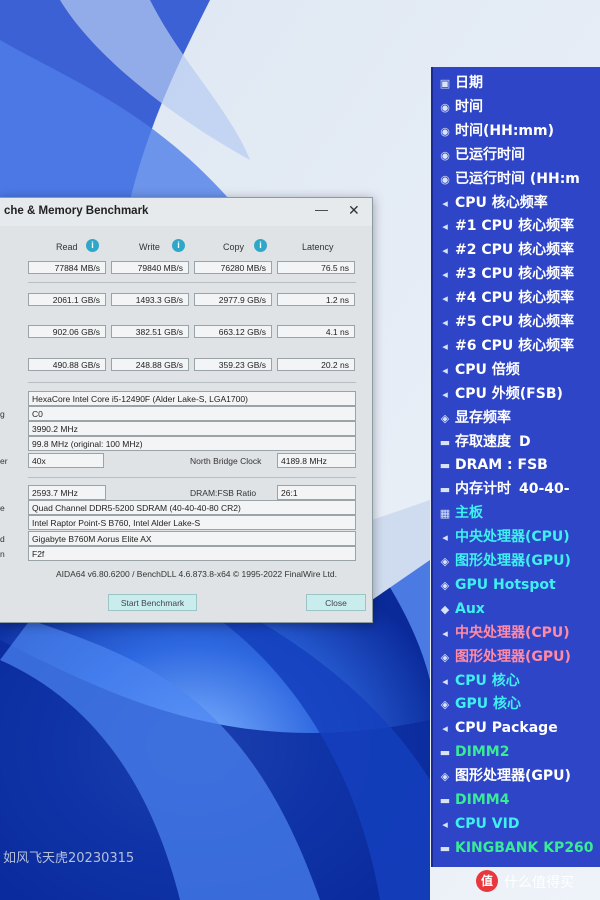 This screenshot has width=600, height=900. What do you see at coordinates (487, 881) in the screenshot?
I see `brand-logo-icon: 值` at bounding box center [487, 881].